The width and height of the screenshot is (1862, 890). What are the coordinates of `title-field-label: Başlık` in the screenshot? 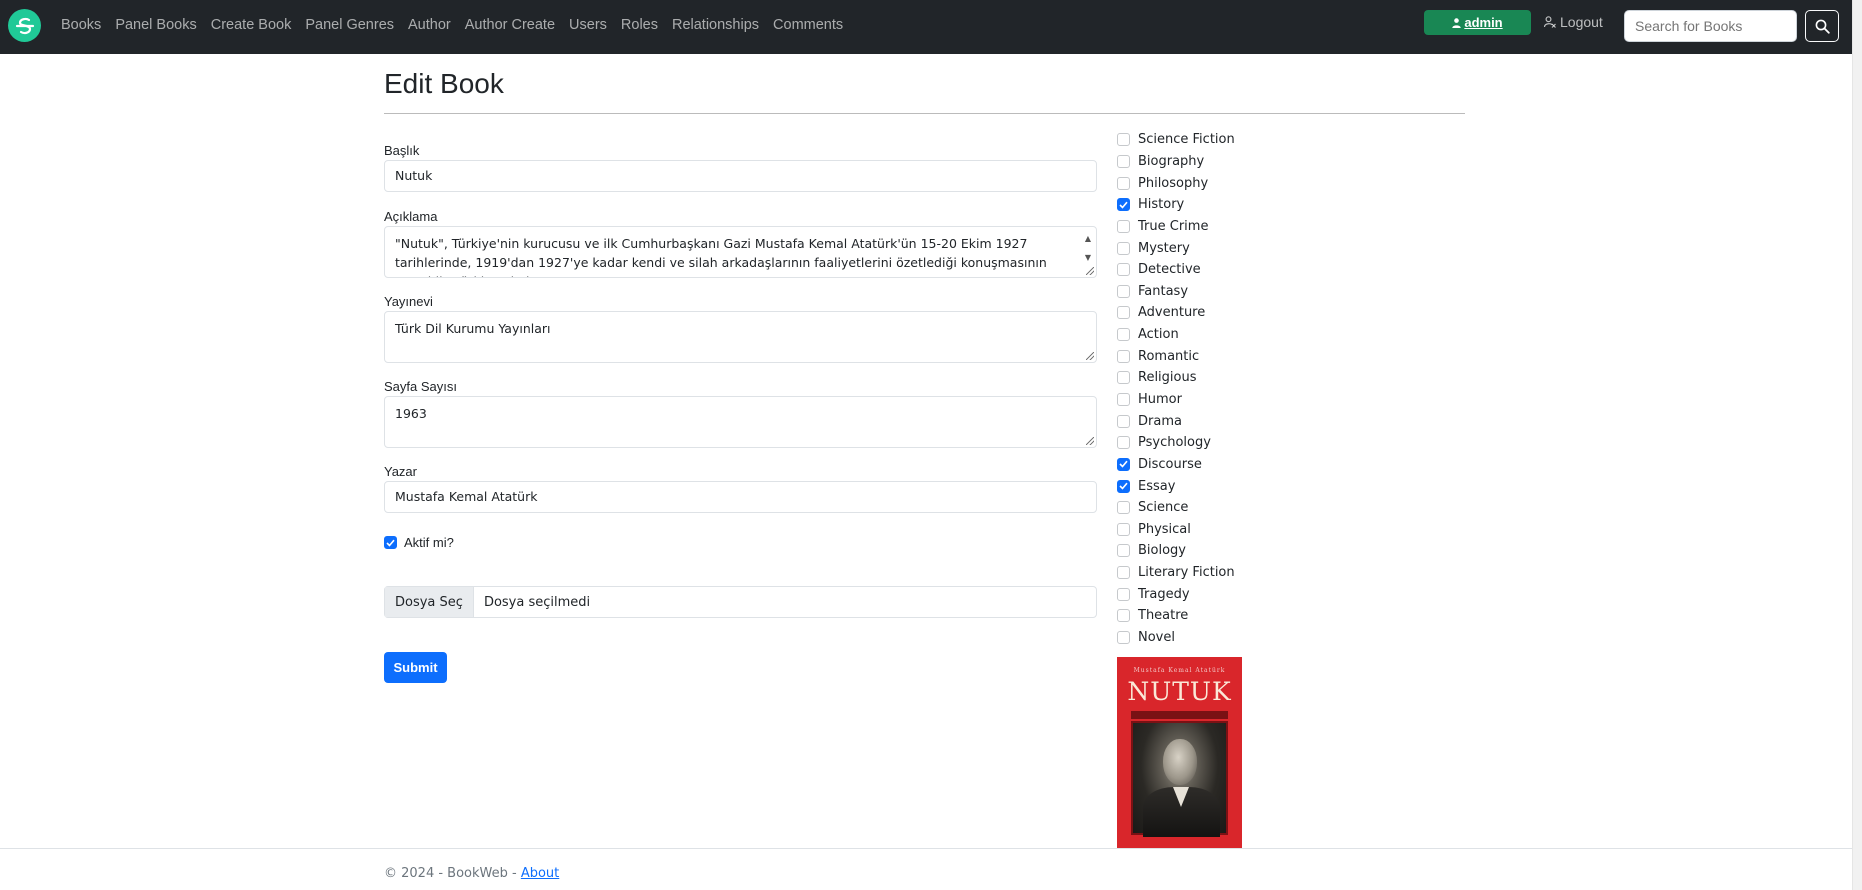 It's located at (402, 150).